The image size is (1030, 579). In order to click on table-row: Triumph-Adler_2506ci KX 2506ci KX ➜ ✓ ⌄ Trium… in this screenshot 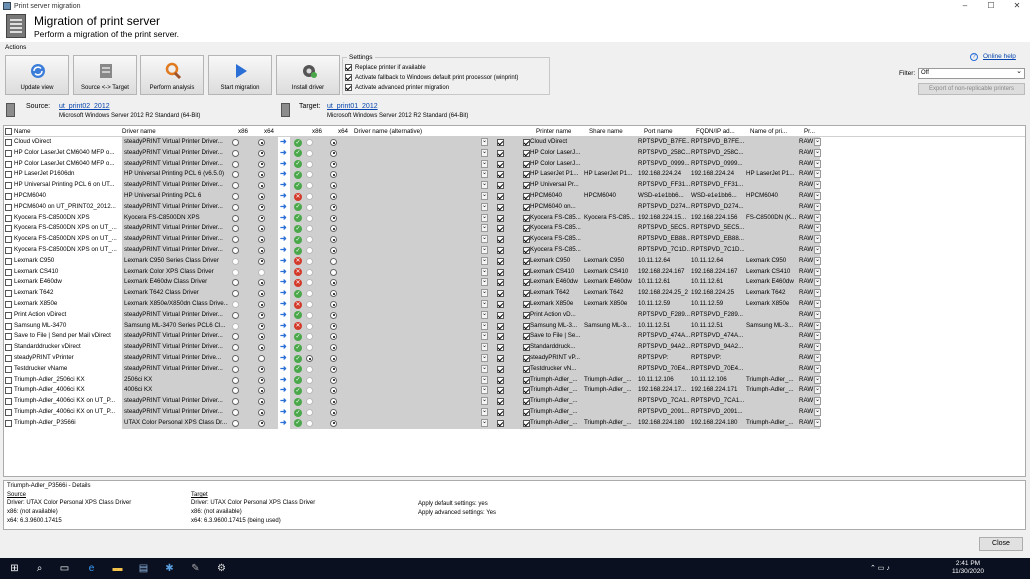, I will do `click(514, 380)`.